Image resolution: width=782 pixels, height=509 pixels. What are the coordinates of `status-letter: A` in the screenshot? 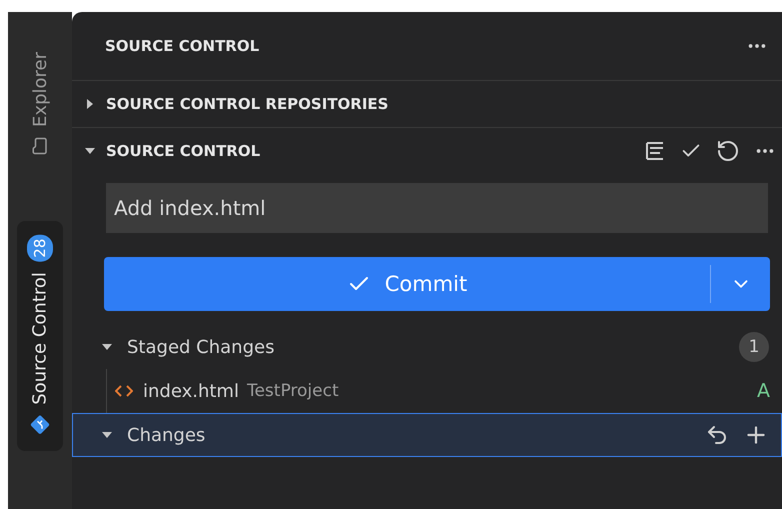 It's located at (763, 391).